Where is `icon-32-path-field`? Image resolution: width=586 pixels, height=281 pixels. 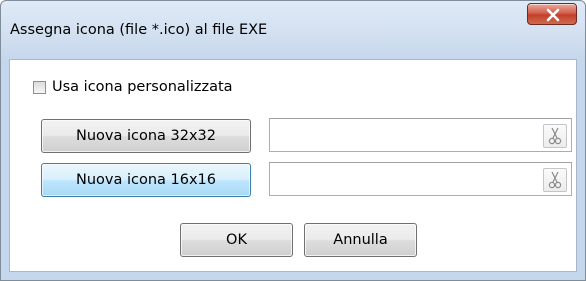
icon-32-path-field is located at coordinates (420, 135).